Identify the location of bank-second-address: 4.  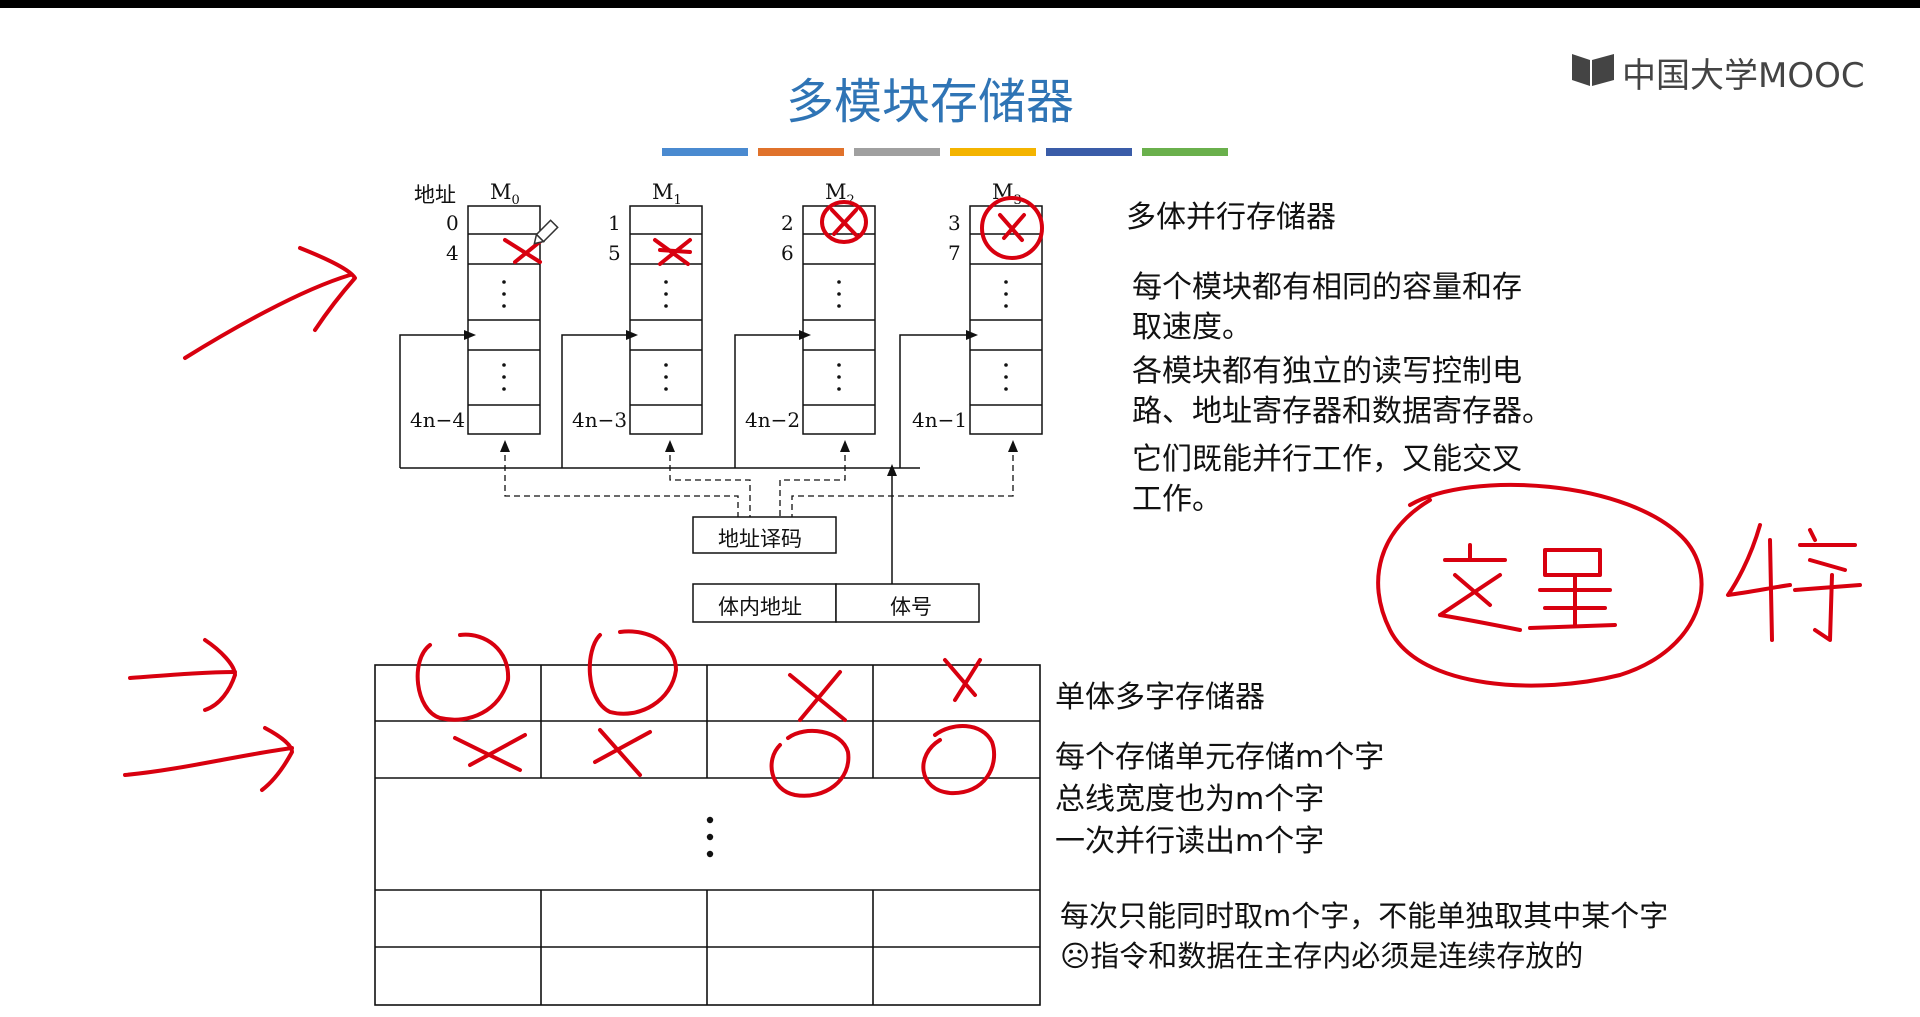
(452, 253).